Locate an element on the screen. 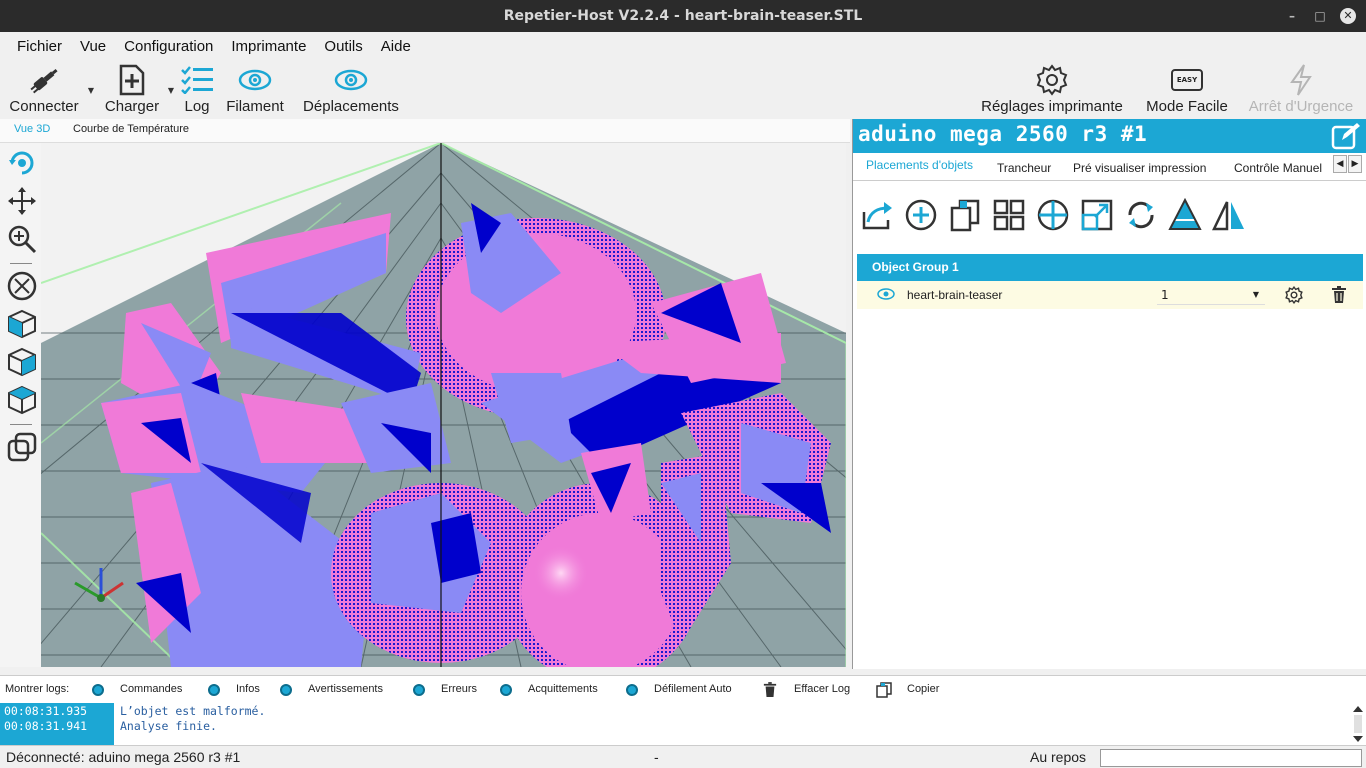 The width and height of the screenshot is (1366, 768). connection-status: Déconnecté: aduino mega 2560 r3 #1 is located at coordinates (123, 757).